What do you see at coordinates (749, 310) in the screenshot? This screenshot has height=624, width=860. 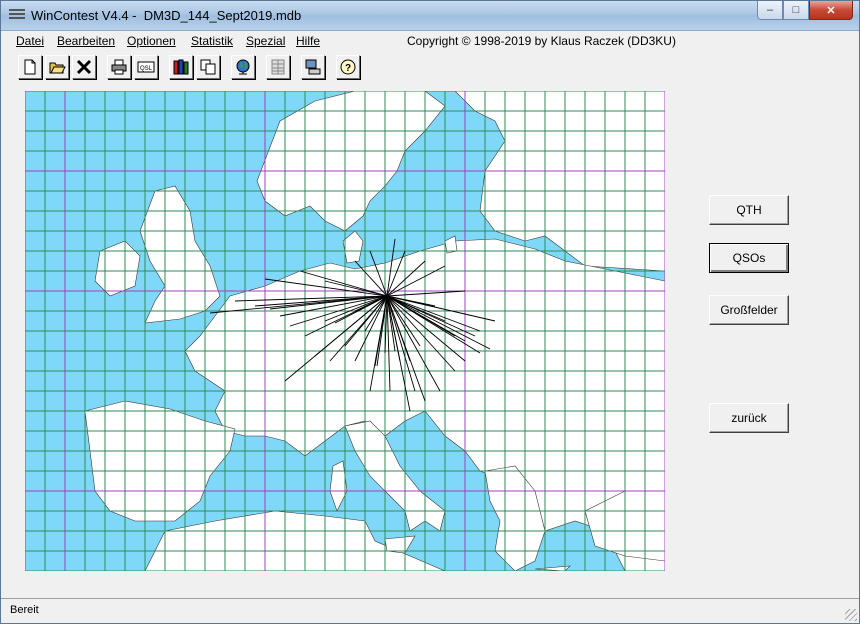 I see `grossfelder-button: Großfelder` at bounding box center [749, 310].